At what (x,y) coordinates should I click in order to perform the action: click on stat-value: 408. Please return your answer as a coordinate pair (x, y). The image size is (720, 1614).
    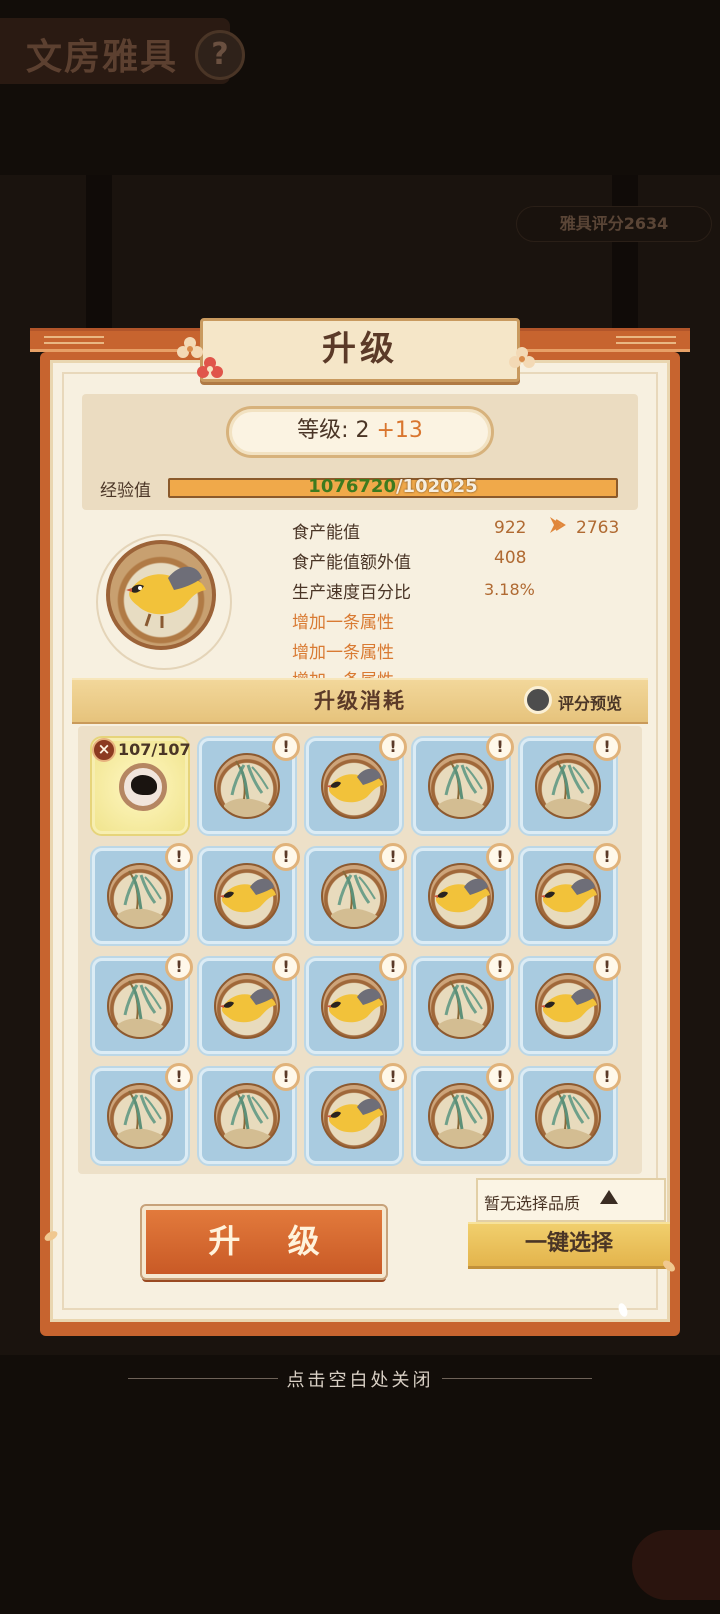
    Looking at the image, I should click on (510, 558).